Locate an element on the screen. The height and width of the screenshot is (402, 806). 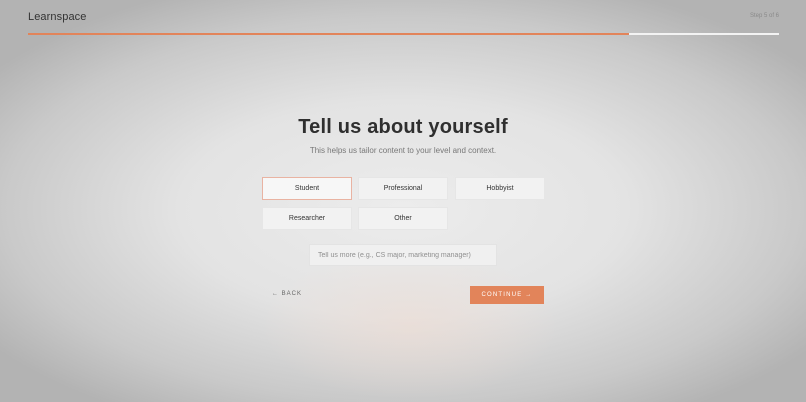
background-glow is located at coordinates (410, 325).